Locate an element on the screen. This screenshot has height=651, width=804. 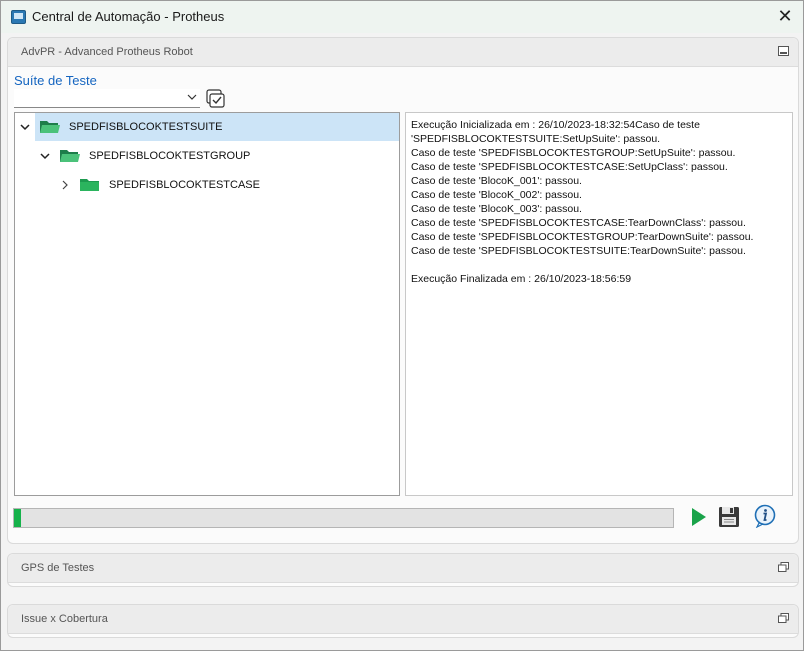
gps-panel-title: GPS de Testes is located at coordinates (58, 568).